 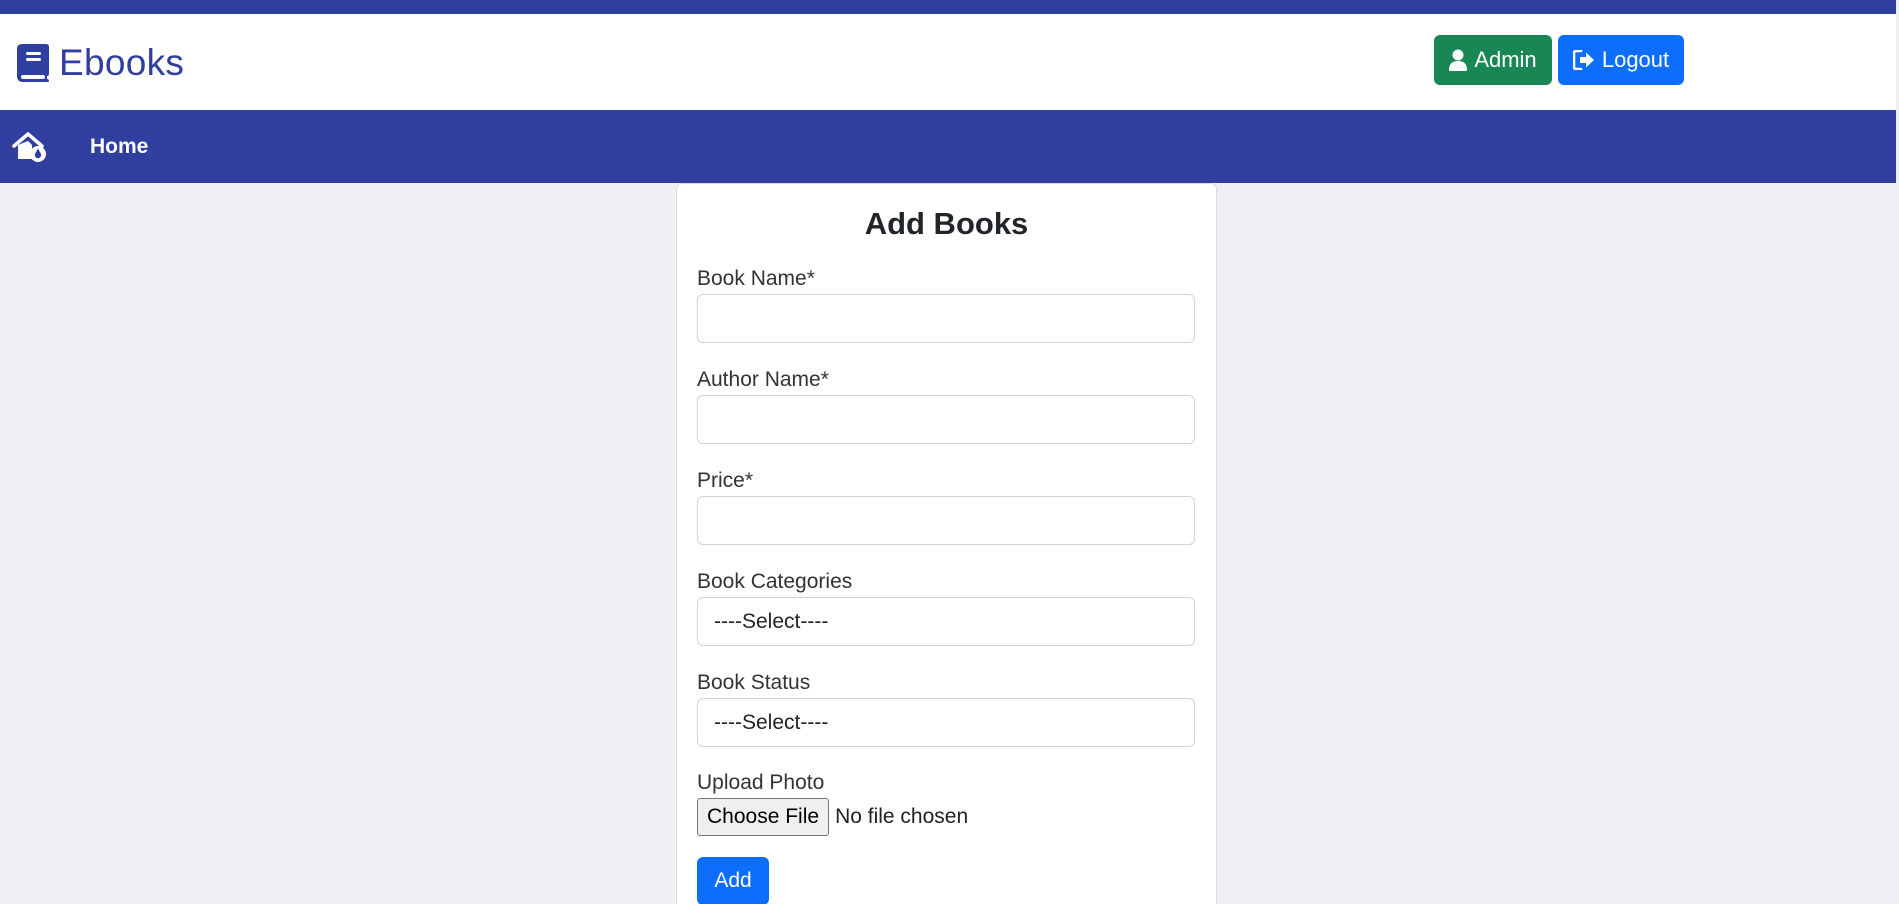 I want to click on price-label: Price*, so click(x=725, y=480).